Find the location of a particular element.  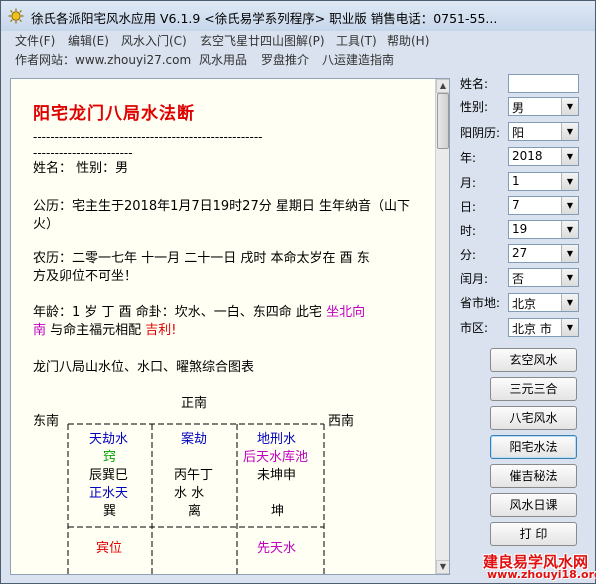

grid-s-mountains: 丙午丁 is located at coordinates (194, 475).